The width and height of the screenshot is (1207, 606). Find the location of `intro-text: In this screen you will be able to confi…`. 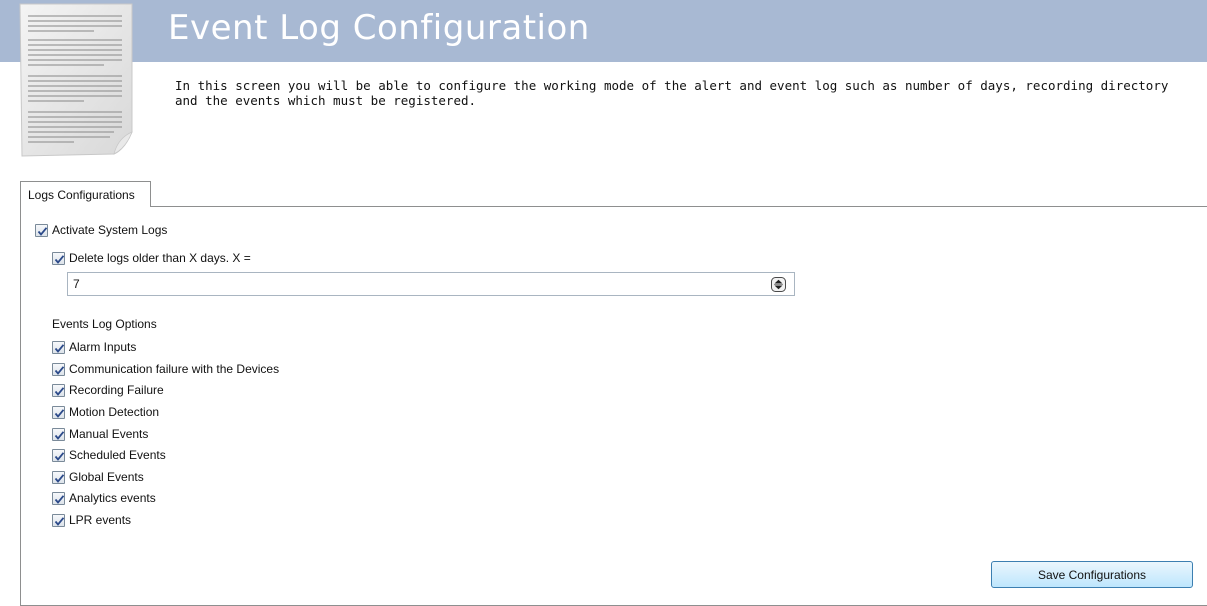

intro-text: In this screen you will be able to confi… is located at coordinates (672, 93).